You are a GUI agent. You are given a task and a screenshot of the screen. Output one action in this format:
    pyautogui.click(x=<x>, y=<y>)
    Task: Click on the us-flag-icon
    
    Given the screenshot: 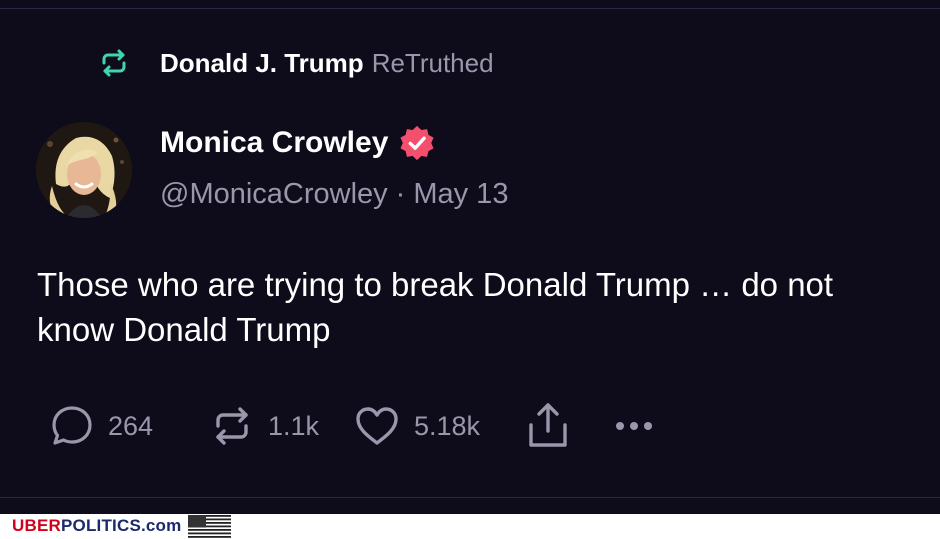 What is the action you would take?
    pyautogui.click(x=209, y=526)
    